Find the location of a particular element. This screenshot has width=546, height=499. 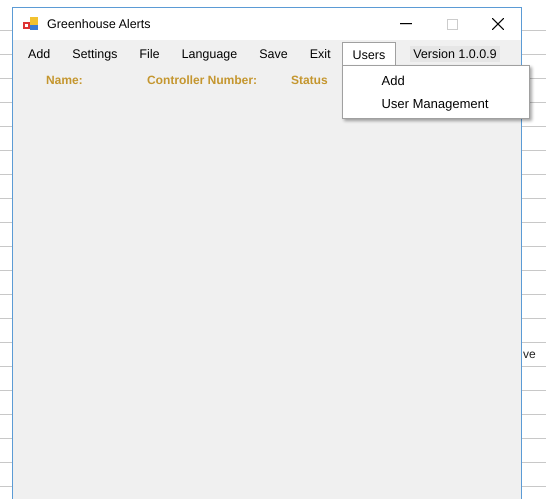

column-label: Name: is located at coordinates (64, 80).